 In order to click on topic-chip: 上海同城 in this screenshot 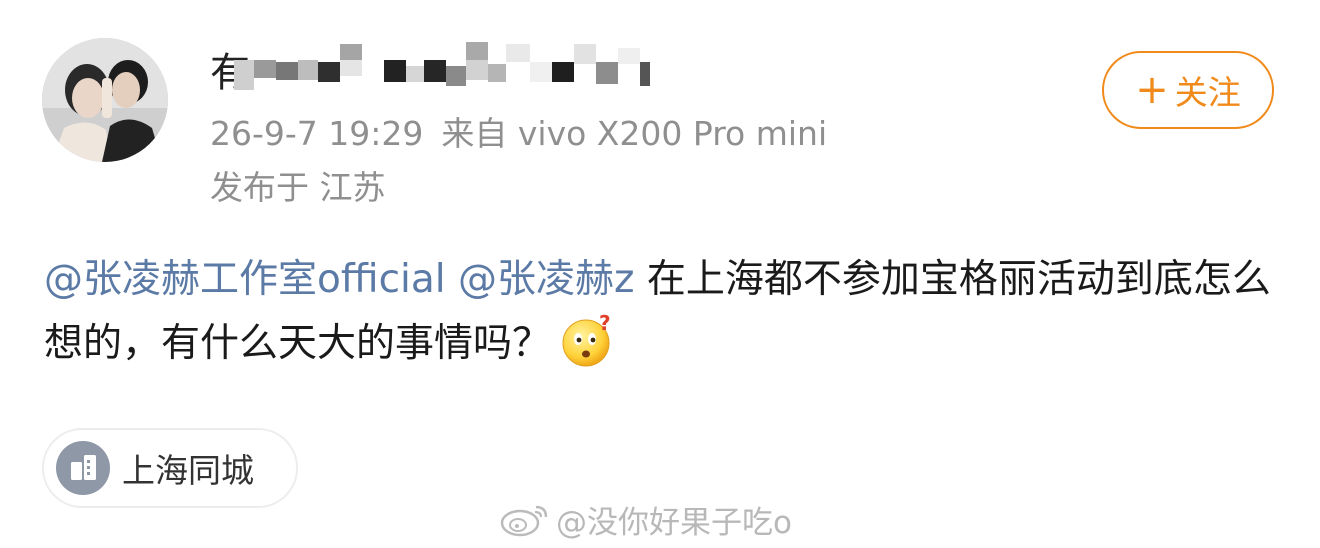, I will do `click(170, 468)`.